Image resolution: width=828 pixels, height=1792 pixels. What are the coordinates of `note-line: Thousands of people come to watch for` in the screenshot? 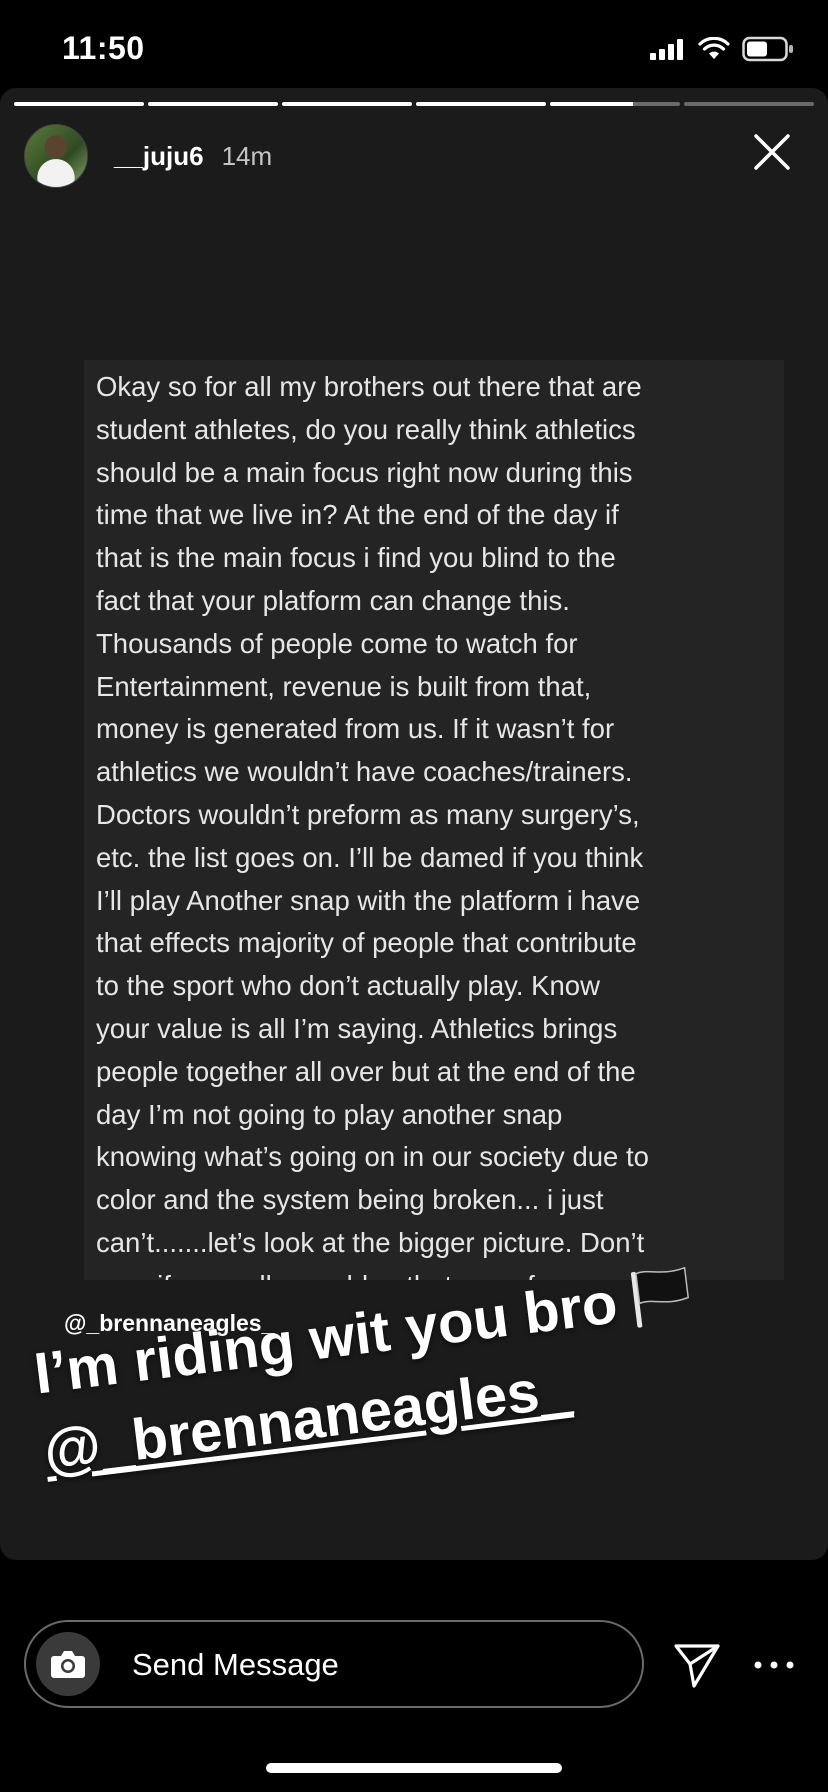 It's located at (337, 643).